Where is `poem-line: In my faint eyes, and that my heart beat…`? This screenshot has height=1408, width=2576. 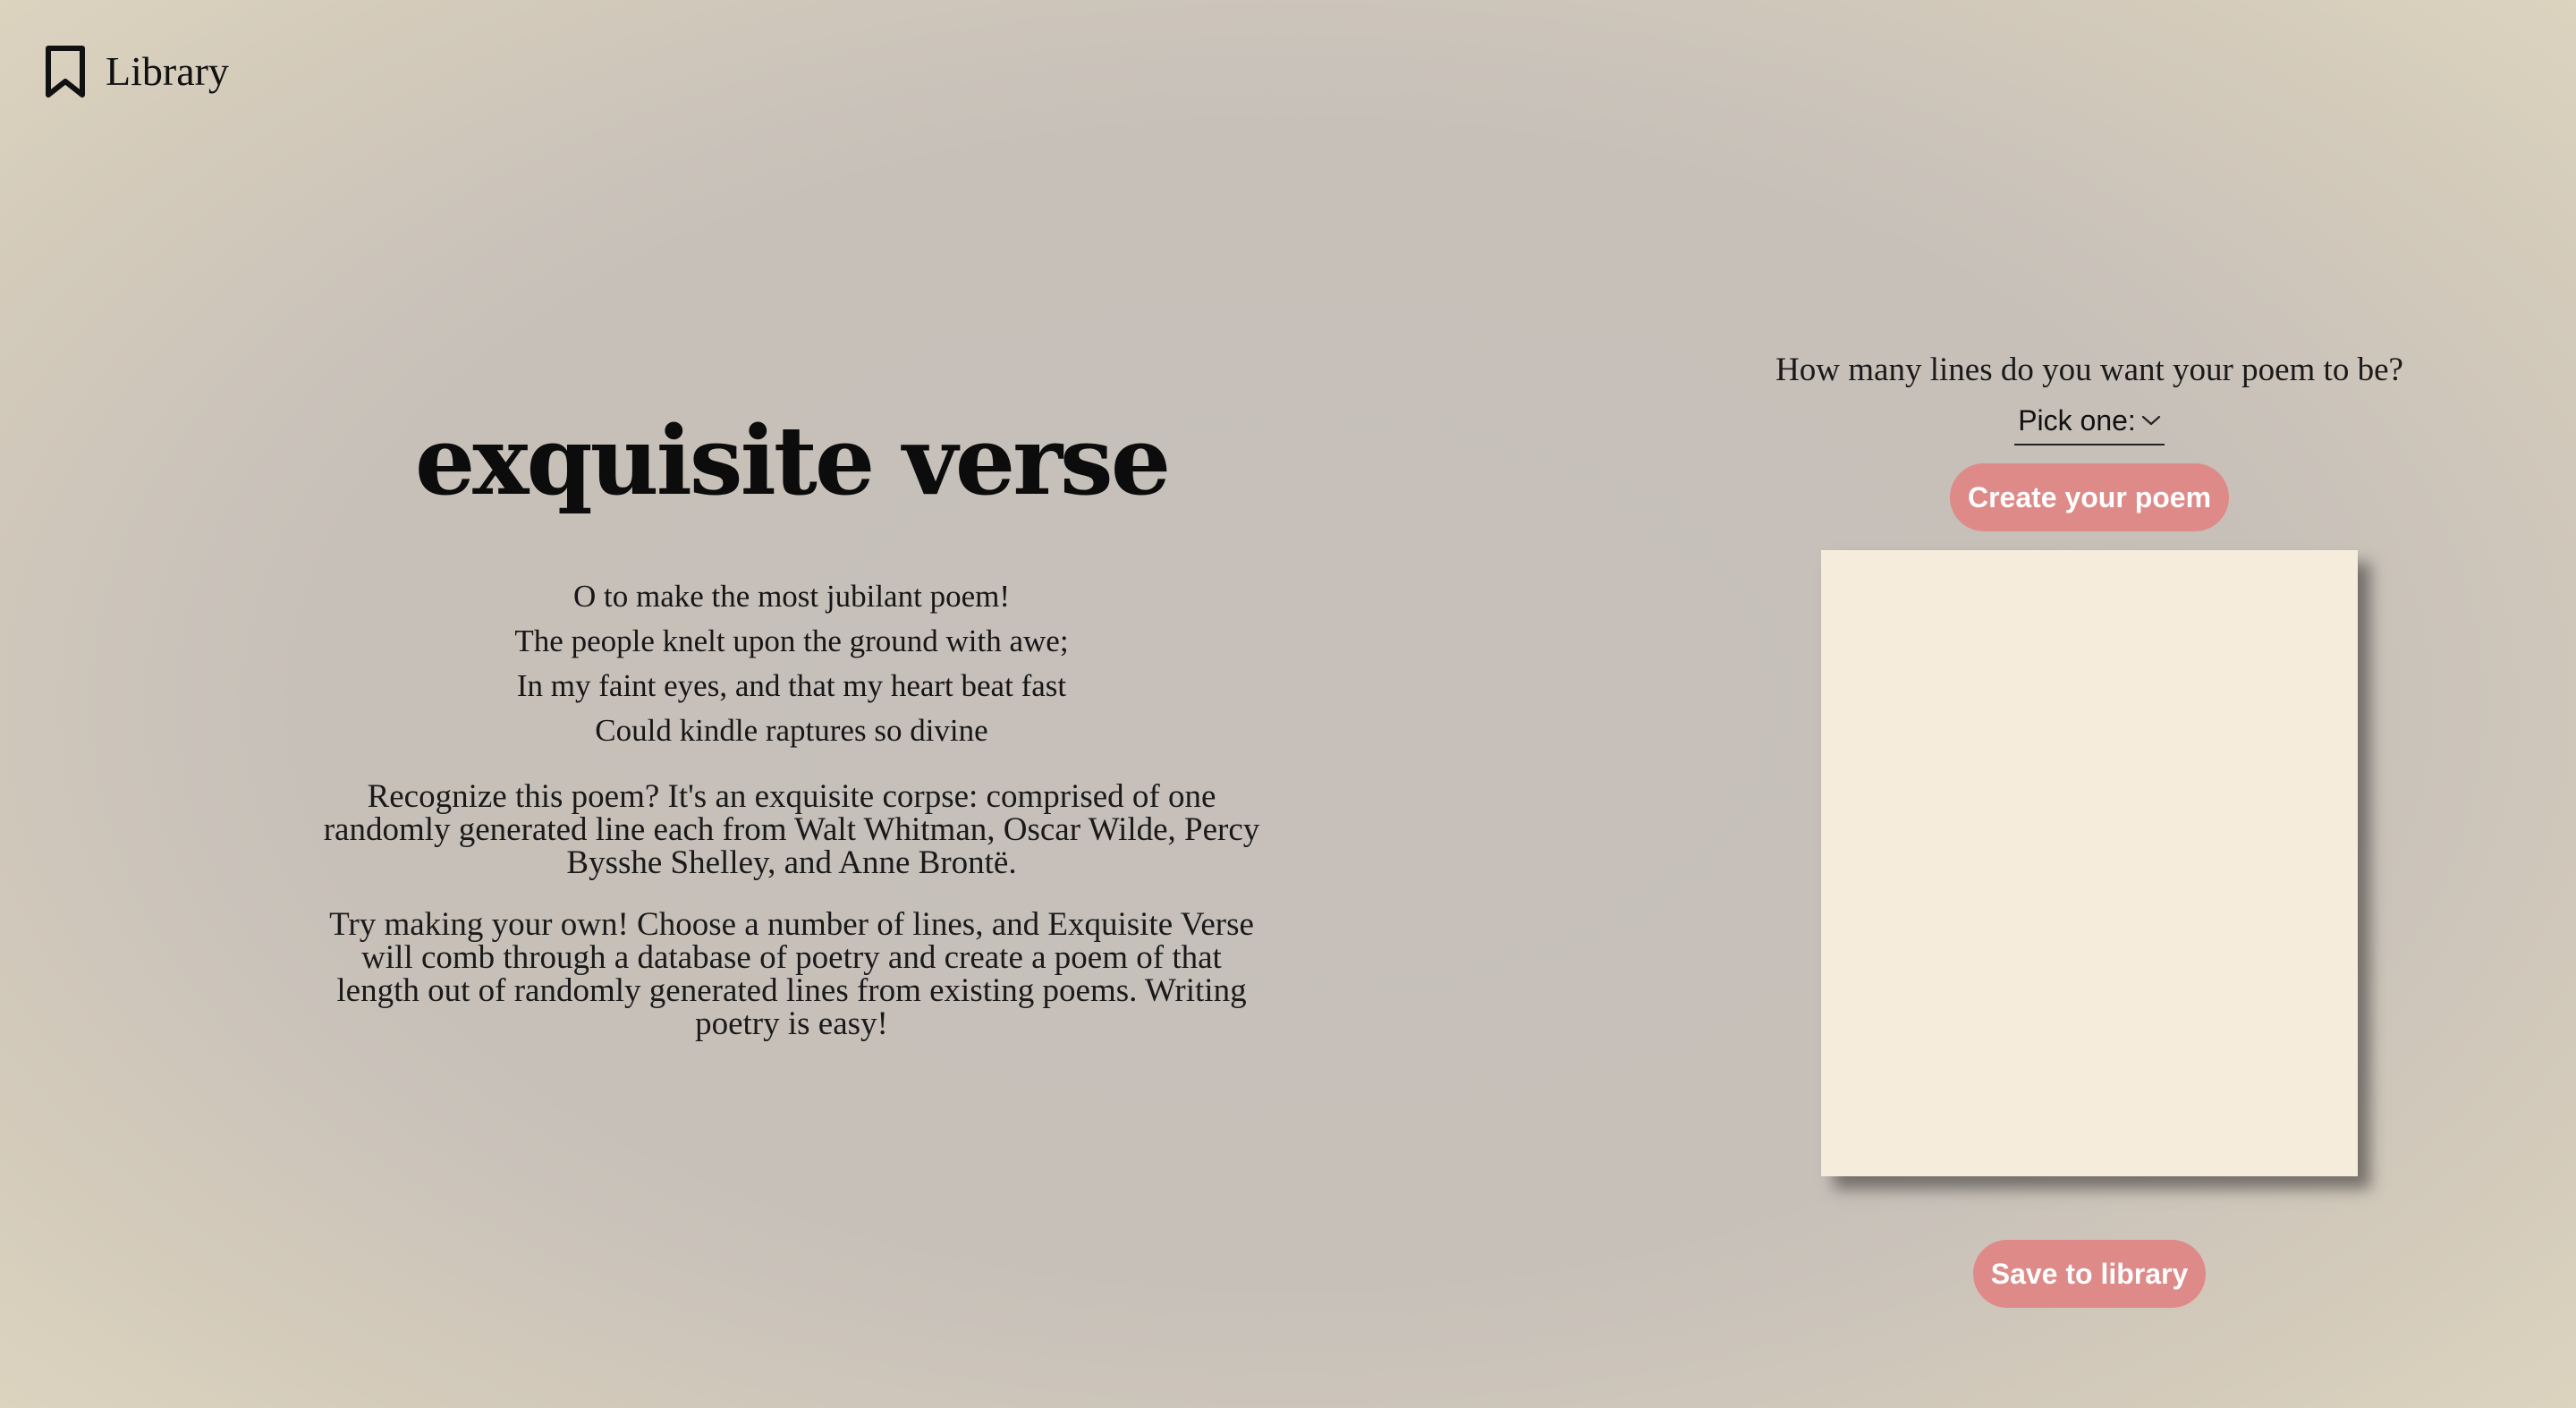 poem-line: In my faint eyes, and that my heart beat… is located at coordinates (791, 685).